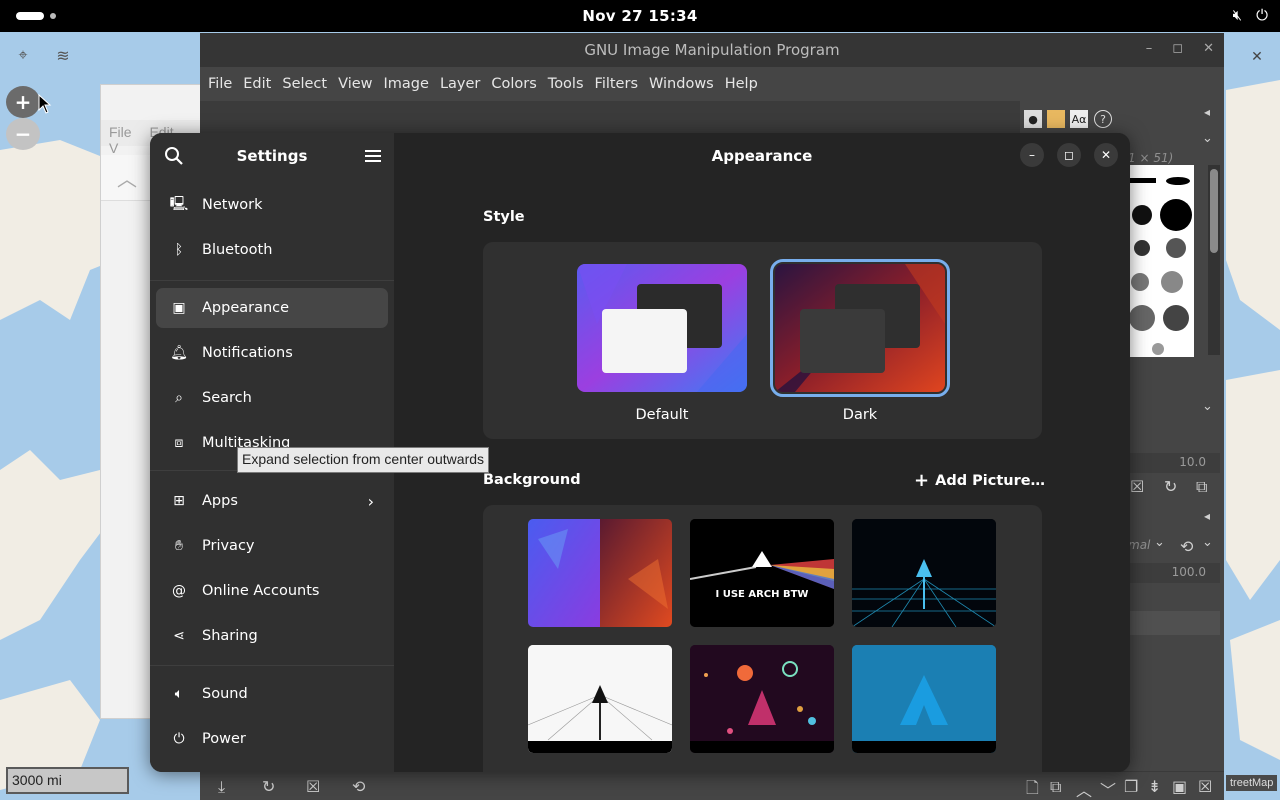 This screenshot has height=800, width=1280. Describe the element at coordinates (1079, 119) in the screenshot. I see `fonts-tab-icon: Aα` at that location.